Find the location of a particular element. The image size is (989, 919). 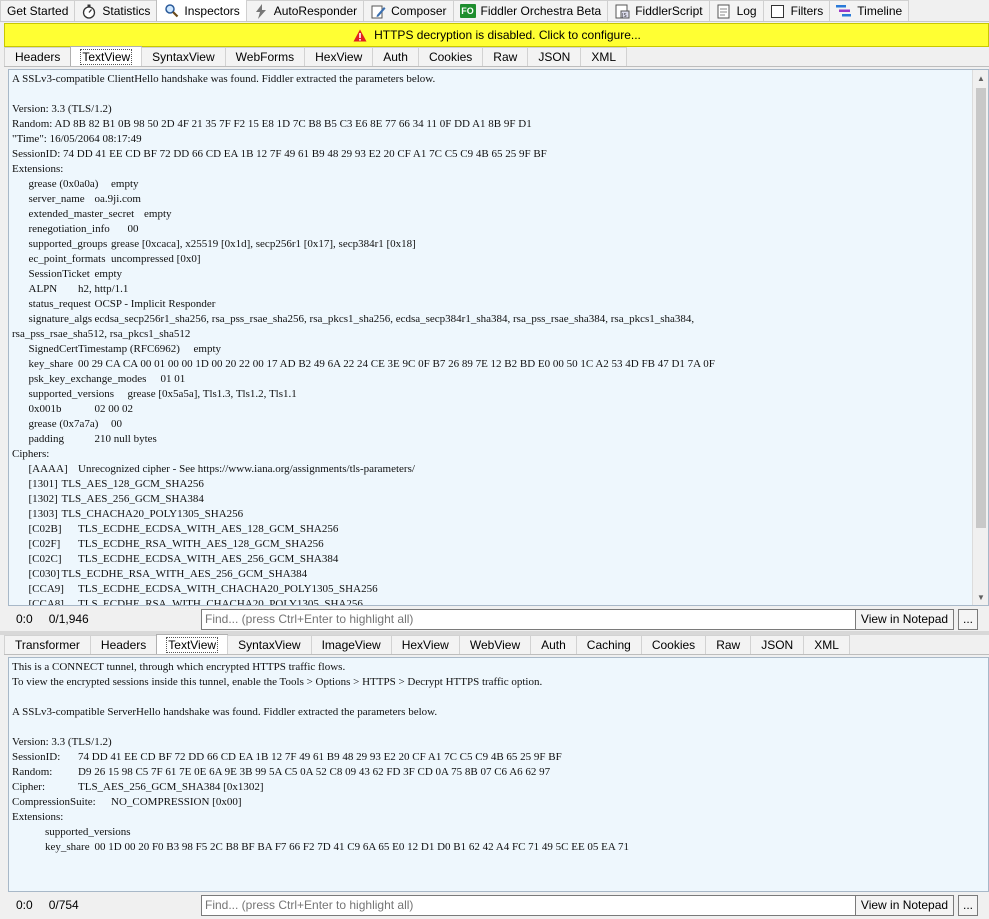

tab-fiddler-orchestra: FO Fiddler Orchestra Beta is located at coordinates (530, 10).